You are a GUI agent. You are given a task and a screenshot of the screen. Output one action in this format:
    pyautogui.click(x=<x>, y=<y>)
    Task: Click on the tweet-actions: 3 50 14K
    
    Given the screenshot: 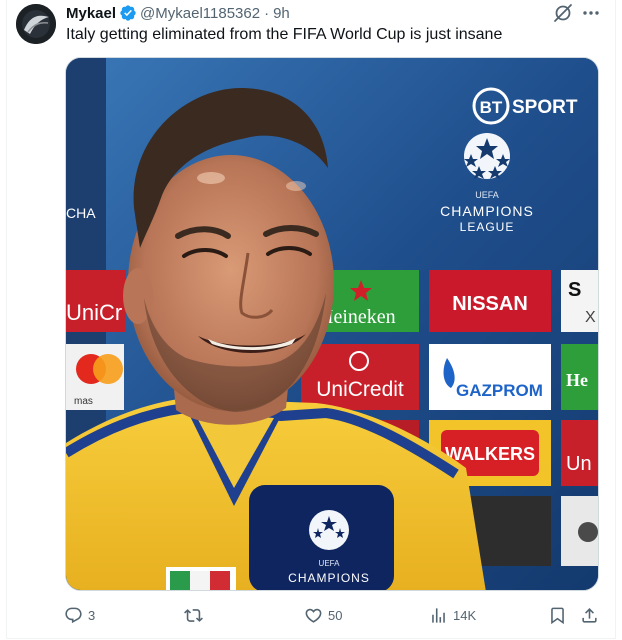 What is the action you would take?
    pyautogui.click(x=335, y=615)
    